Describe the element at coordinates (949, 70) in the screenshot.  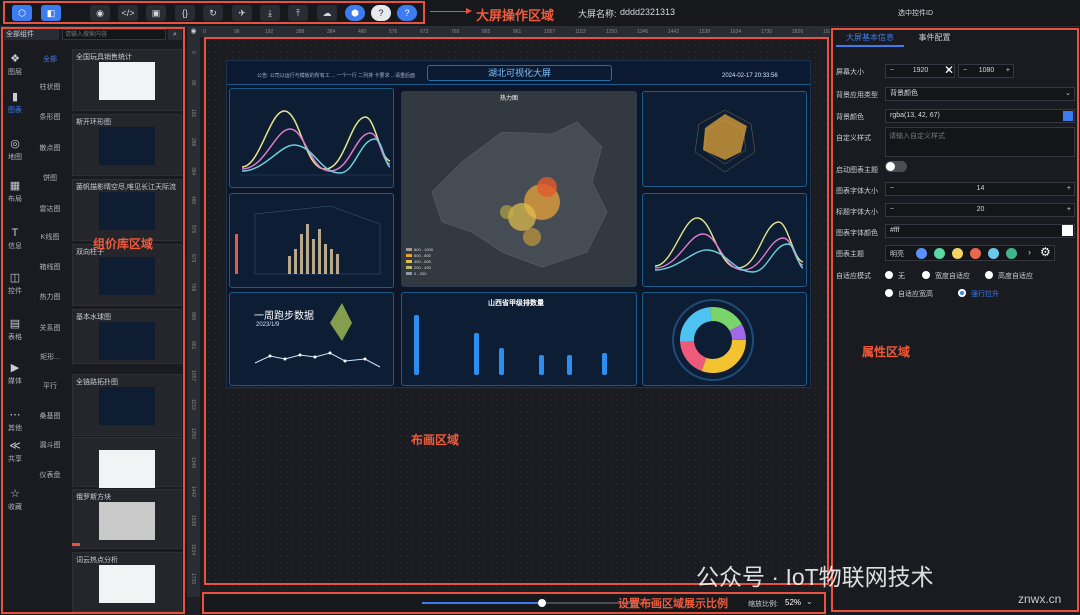
I see `multiply-icon: ✕` at that location.